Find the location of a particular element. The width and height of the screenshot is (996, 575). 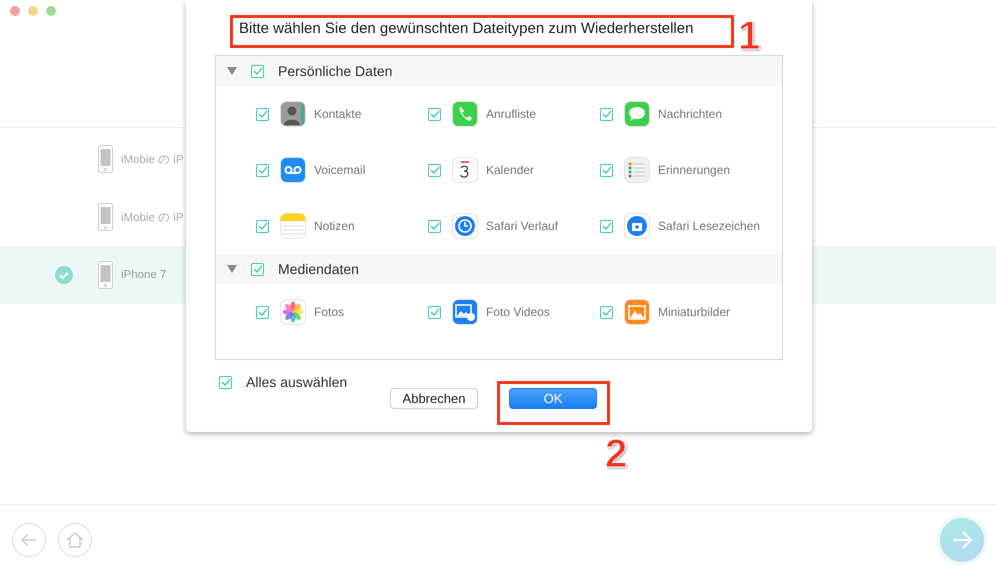

group-label: Persönliche Daten is located at coordinates (335, 71).